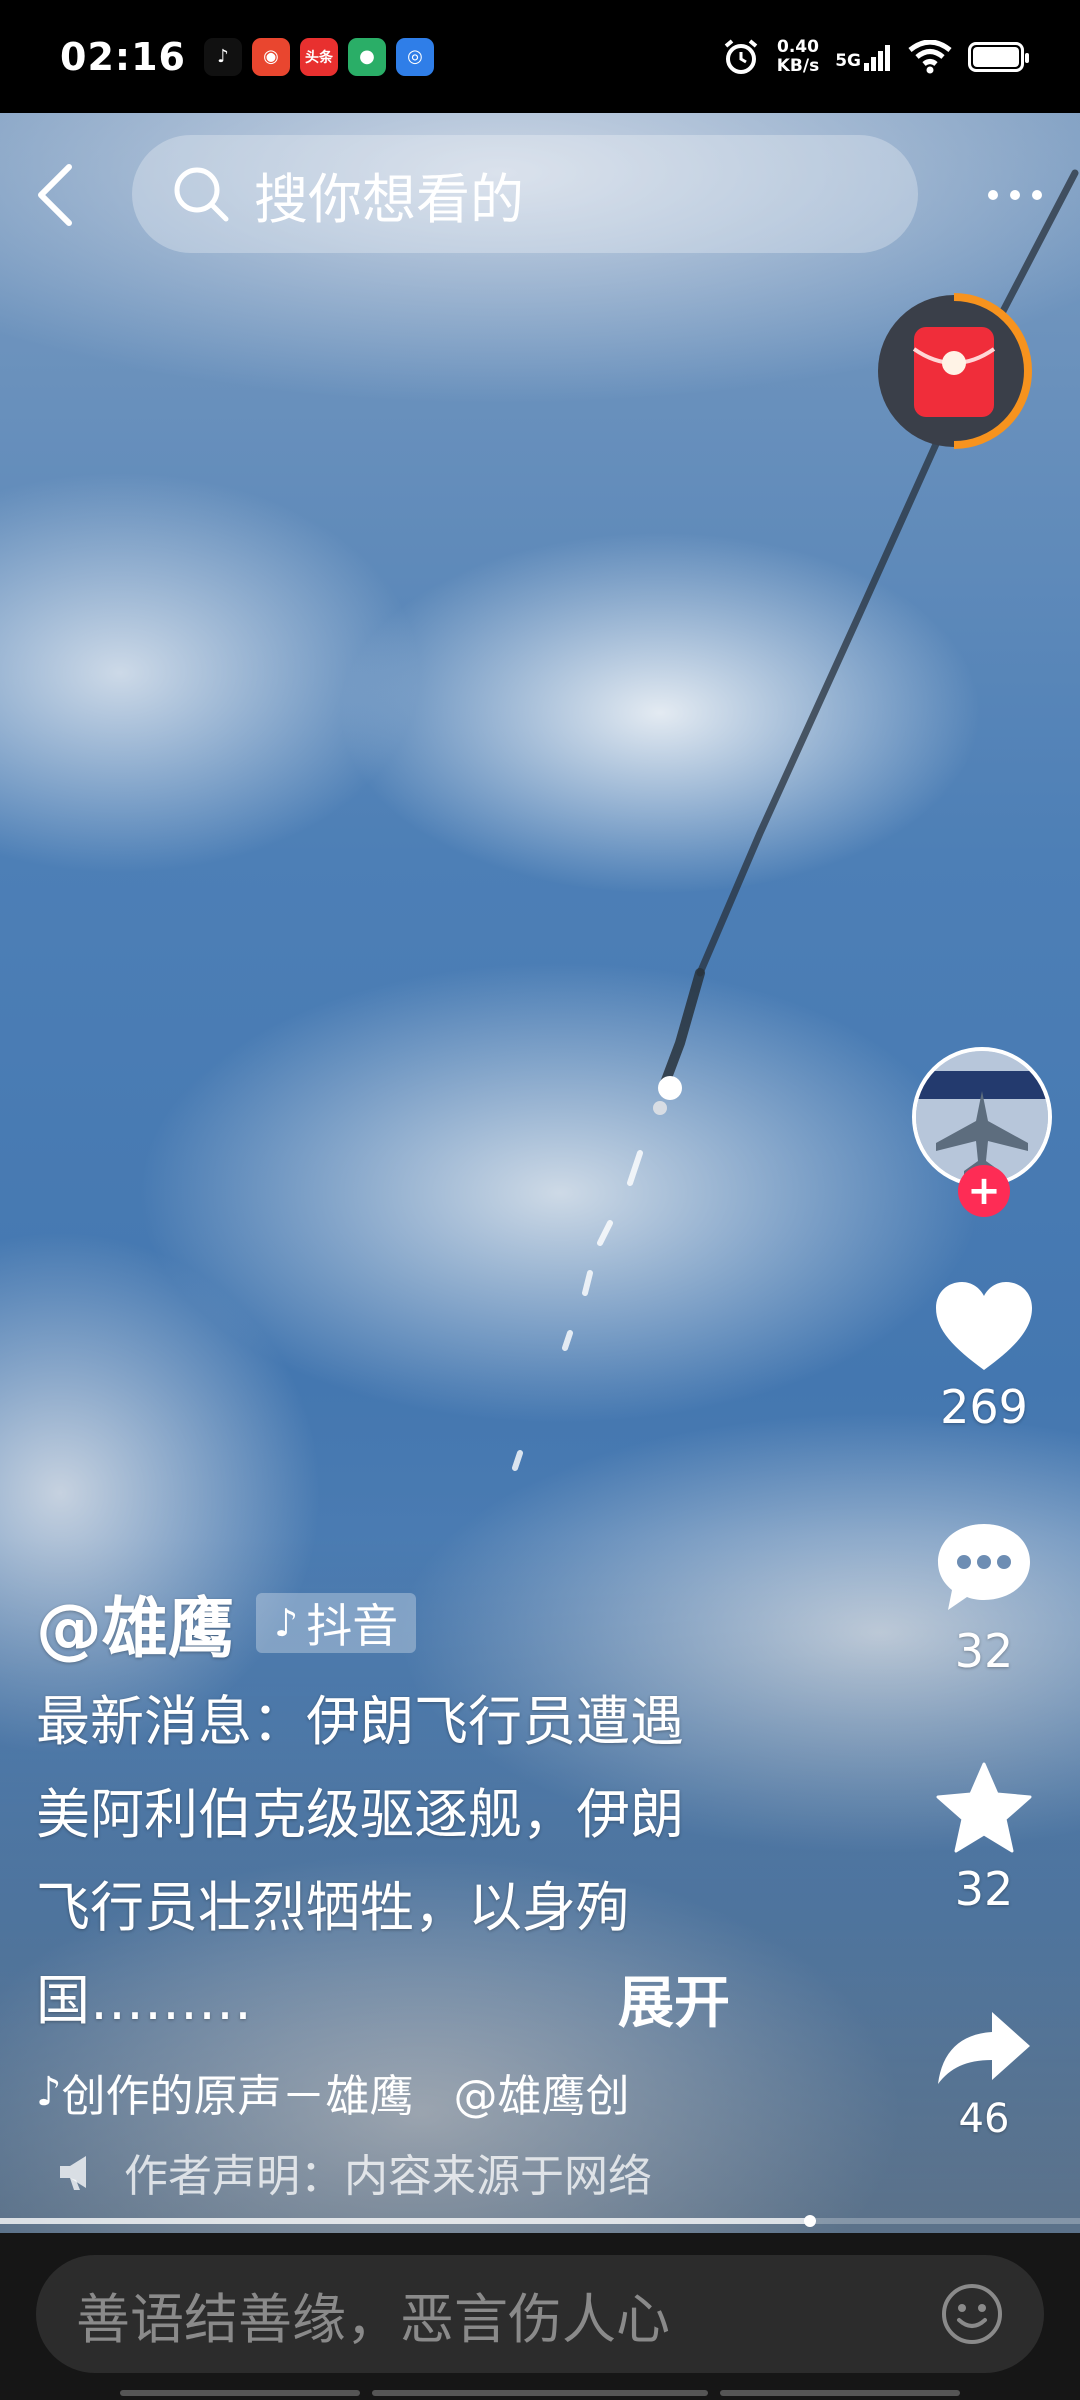 The height and width of the screenshot is (2400, 1080). Describe the element at coordinates (405, 2221) in the screenshot. I see `progress-fill` at that location.